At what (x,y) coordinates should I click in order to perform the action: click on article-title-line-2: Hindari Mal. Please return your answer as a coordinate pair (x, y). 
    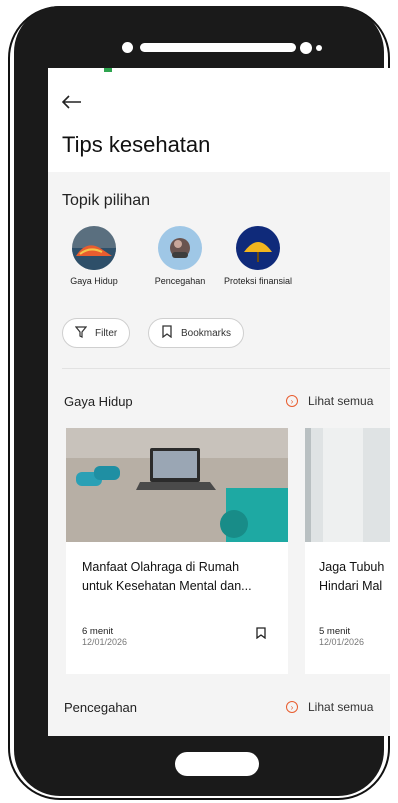
    Looking at the image, I should click on (351, 586).